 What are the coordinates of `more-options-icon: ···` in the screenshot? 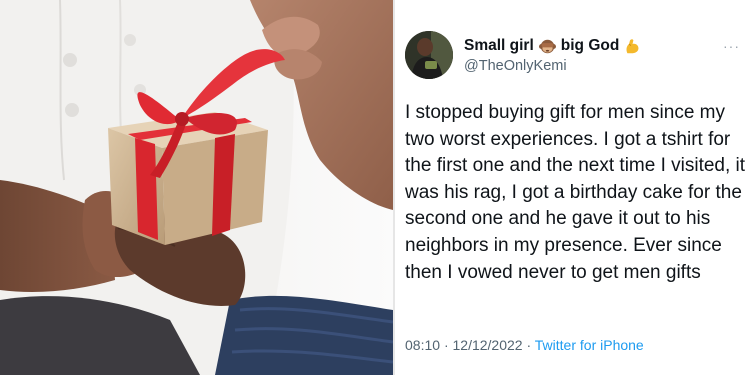 It's located at (731, 46).